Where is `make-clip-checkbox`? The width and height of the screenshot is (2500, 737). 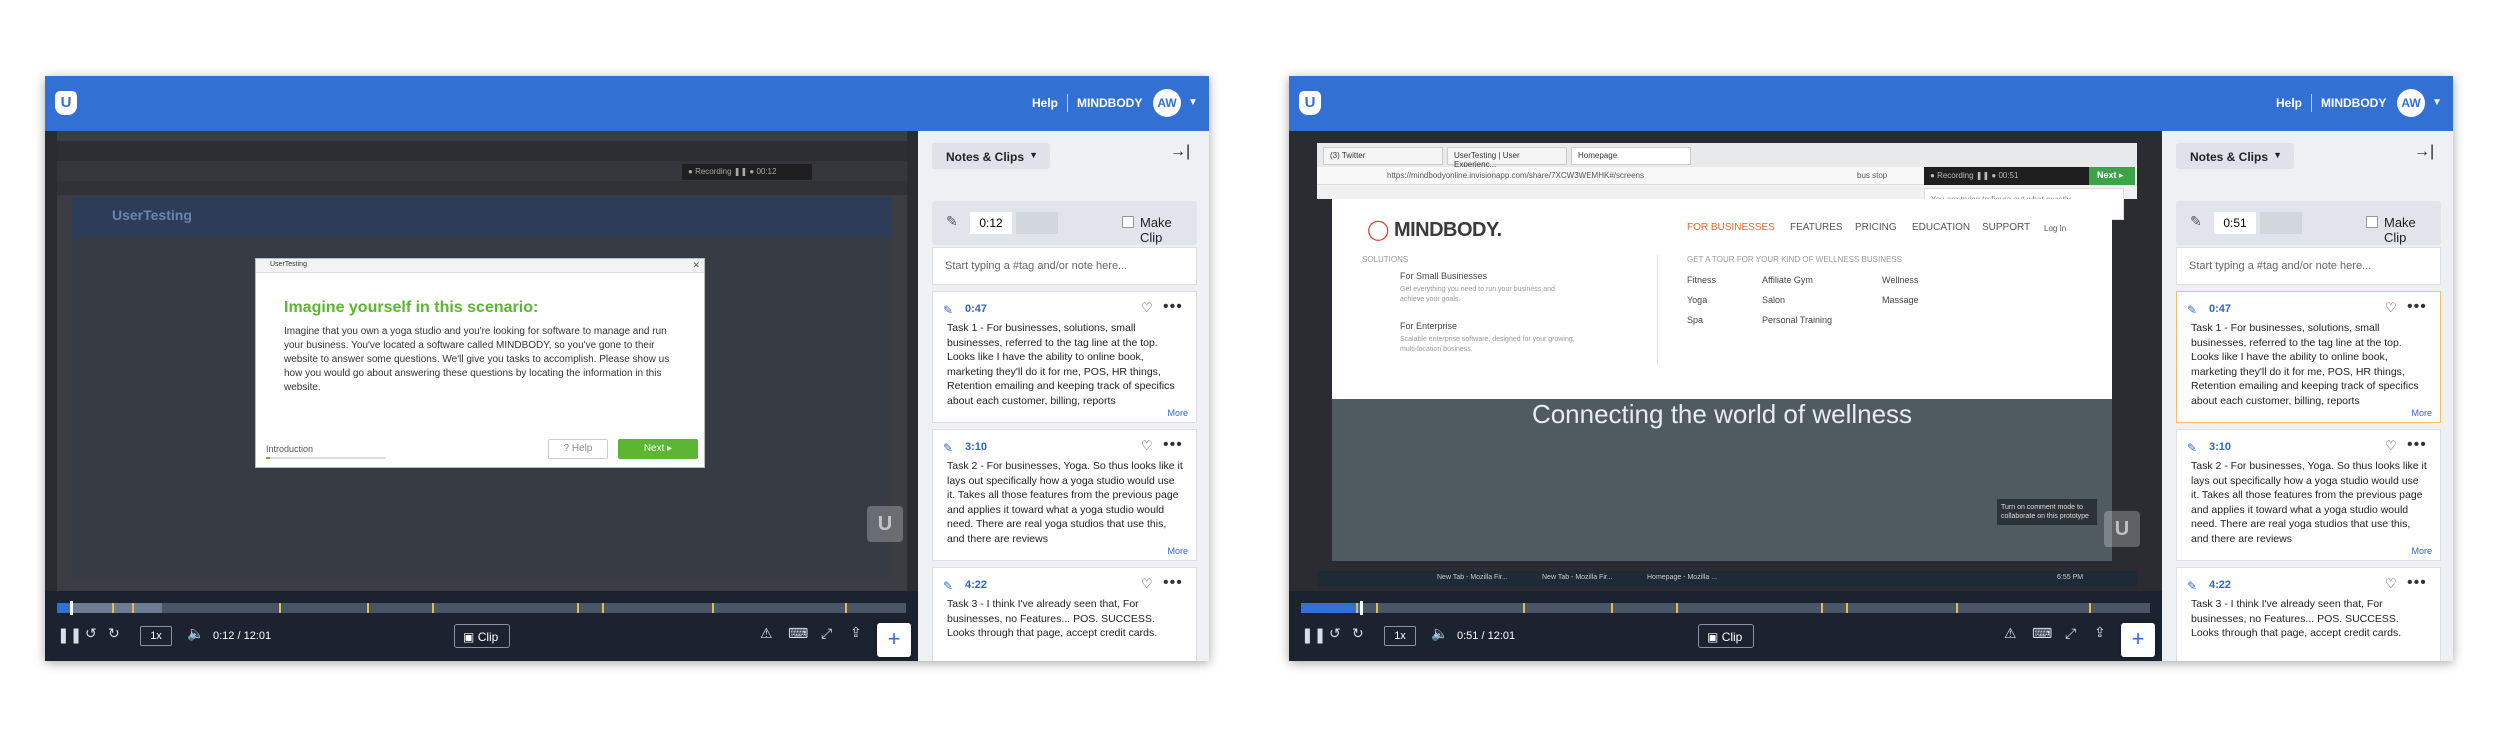
make-clip-checkbox is located at coordinates (2372, 222).